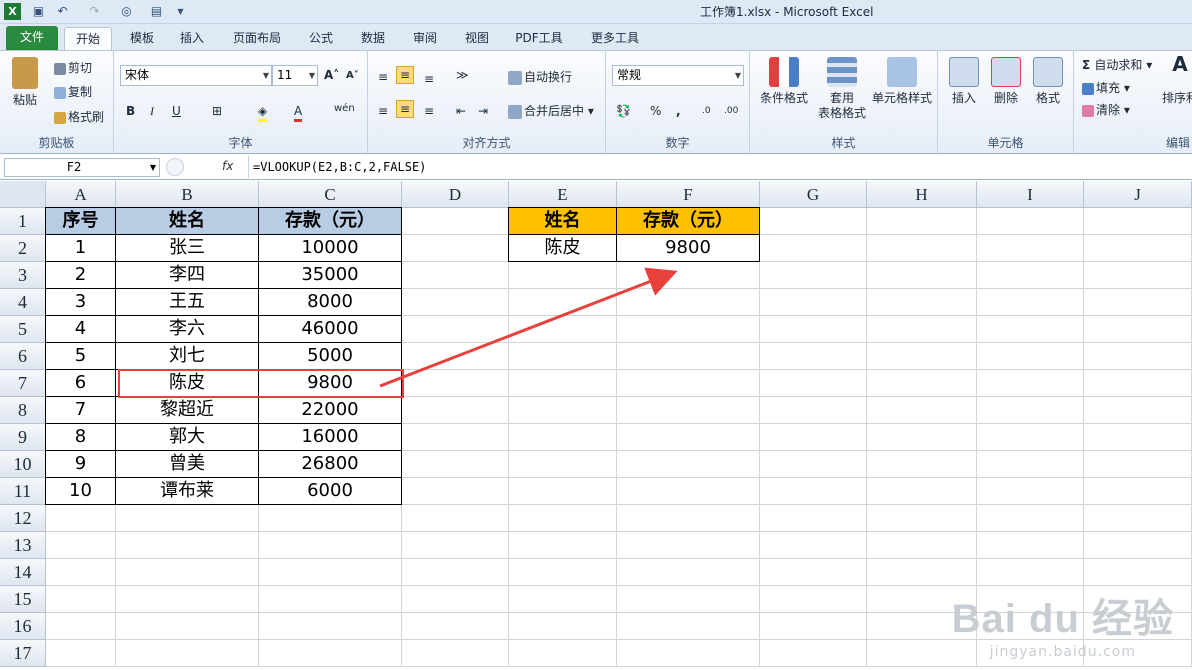 The height and width of the screenshot is (670, 1192). Describe the element at coordinates (964, 81) in the screenshot. I see `insert-cells-button: 插入` at that location.